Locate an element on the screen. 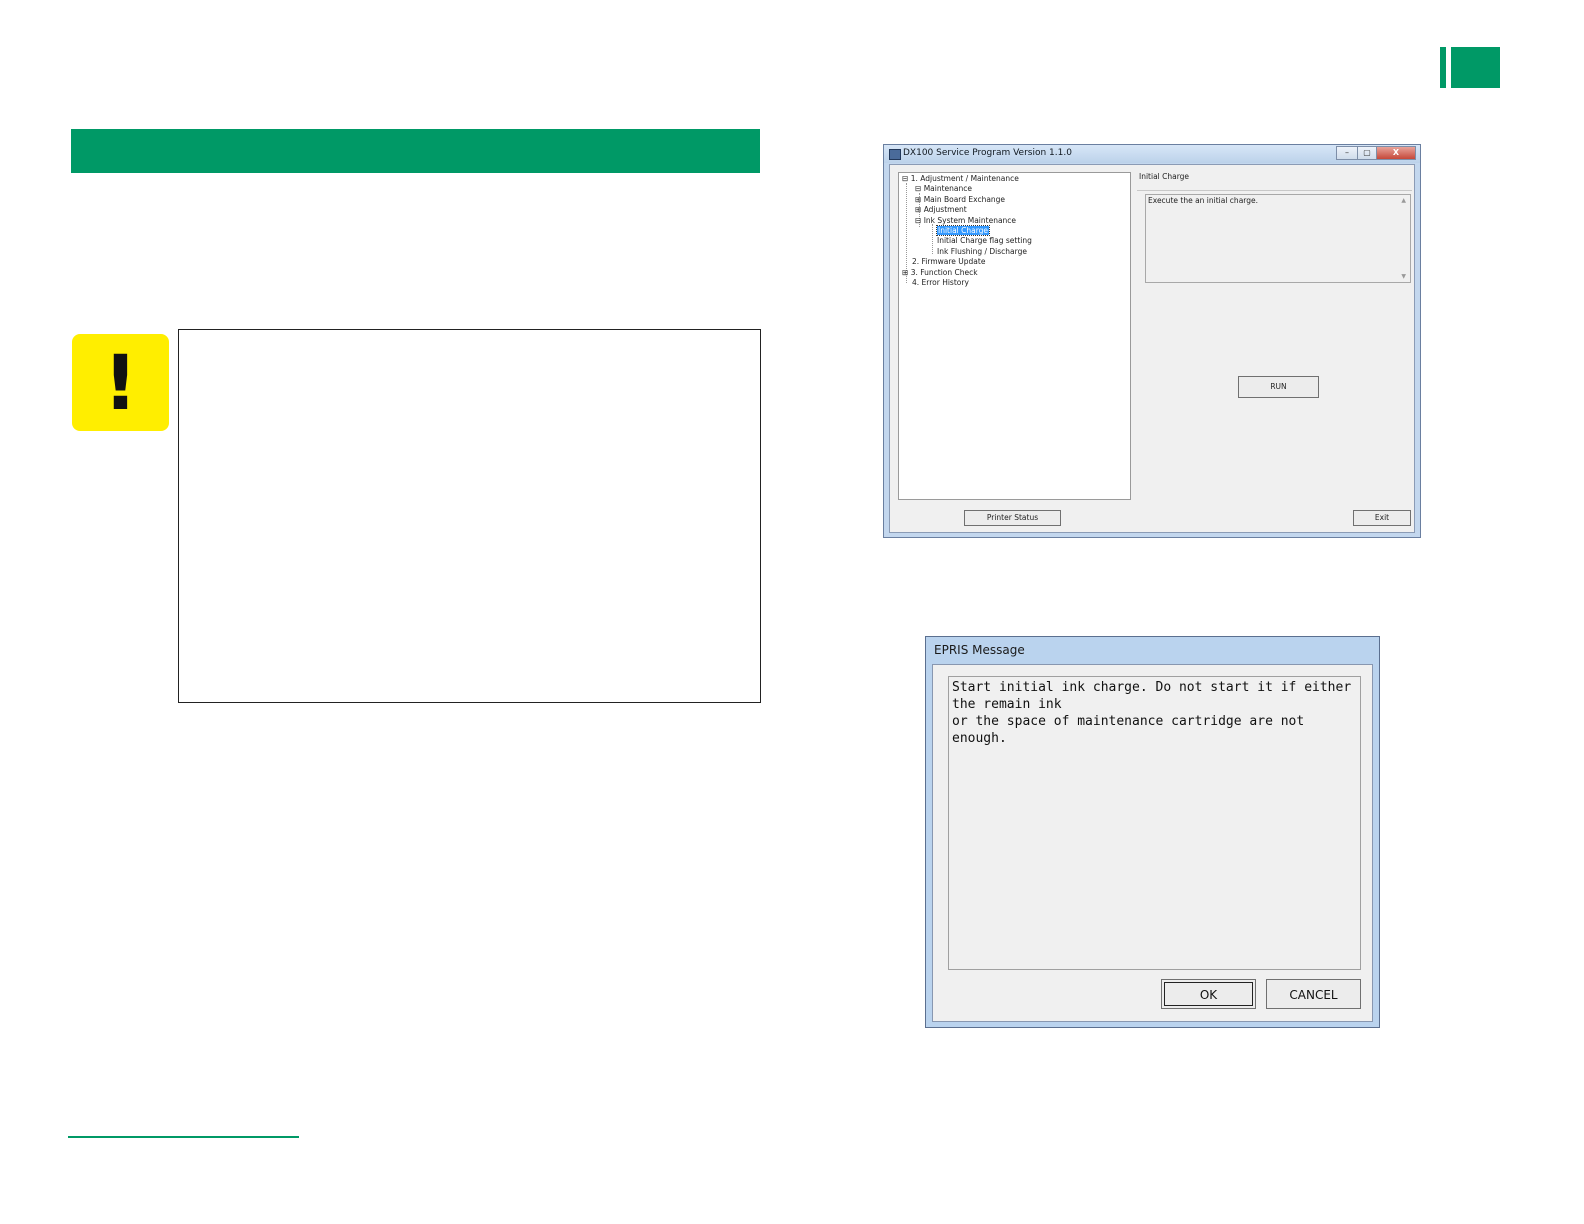 This screenshot has height=1224, width=1584. tree-item-label: Initial Charge flag setting is located at coordinates (984, 241).